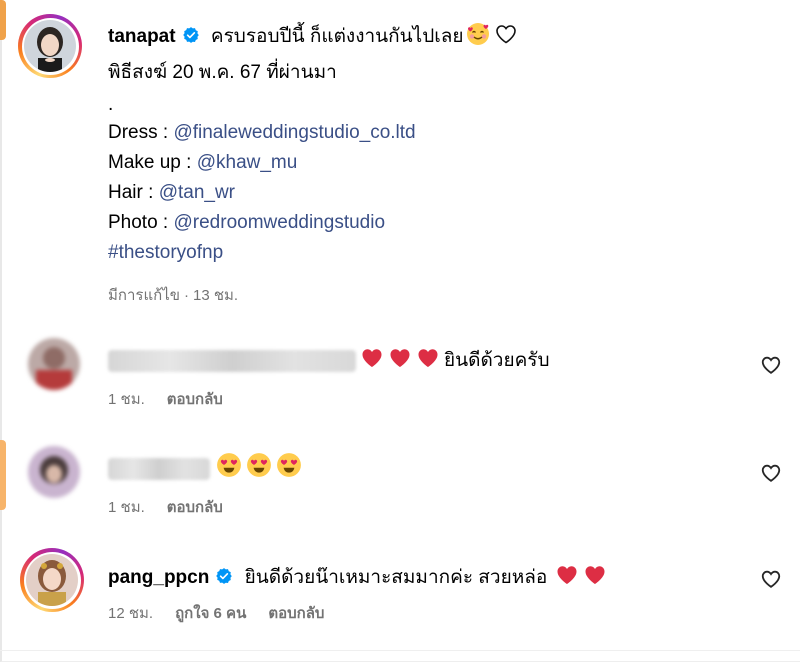 This screenshot has height=662, width=800. I want to click on likes-count-button: ถูกใจ 6 คน, so click(210, 613).